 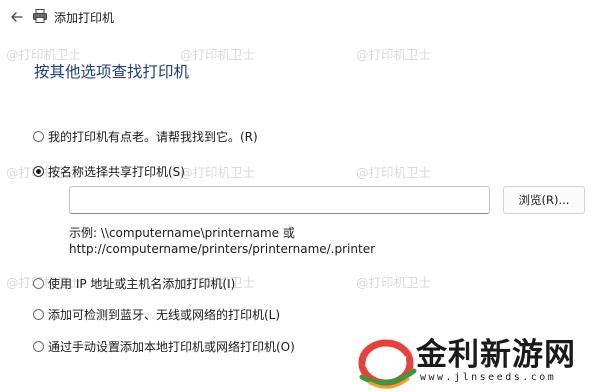 I want to click on option-label: 使用 IP 地址或主机名添加打印机(I), so click(x=142, y=284).